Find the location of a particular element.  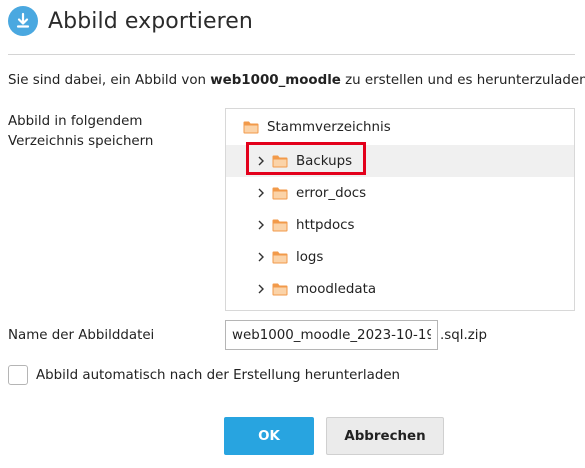

tree-item-error-docs: error_docs is located at coordinates (400, 193).